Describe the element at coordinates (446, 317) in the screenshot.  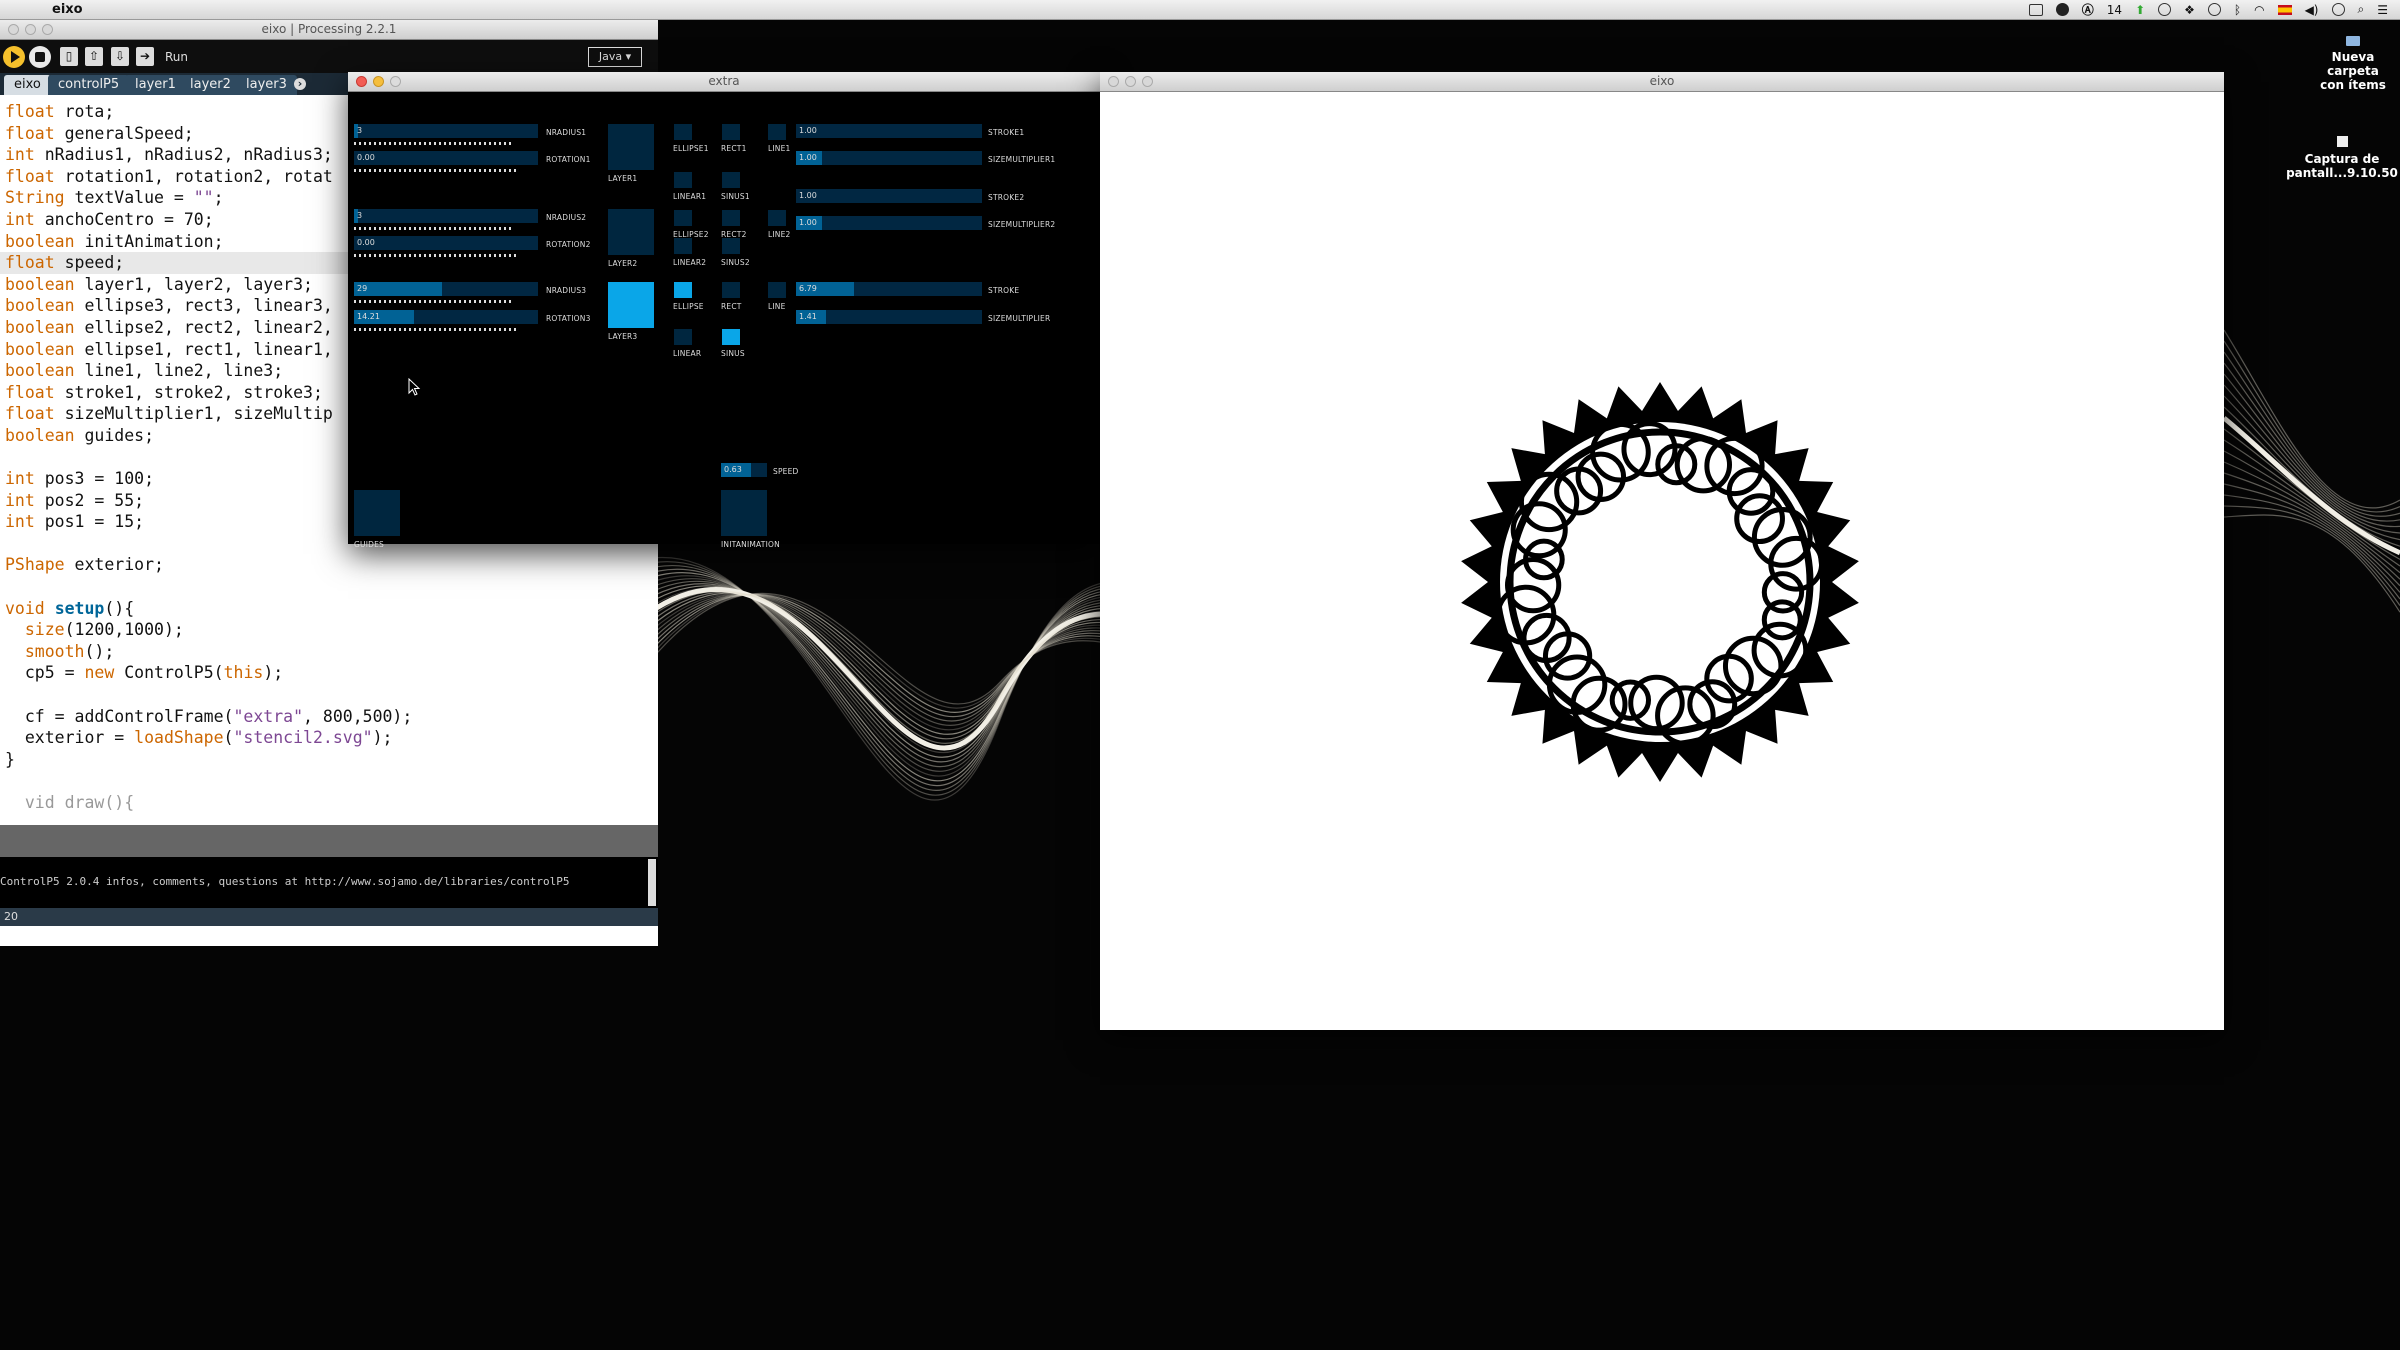
I see `rotation3-slider: 14.21` at that location.